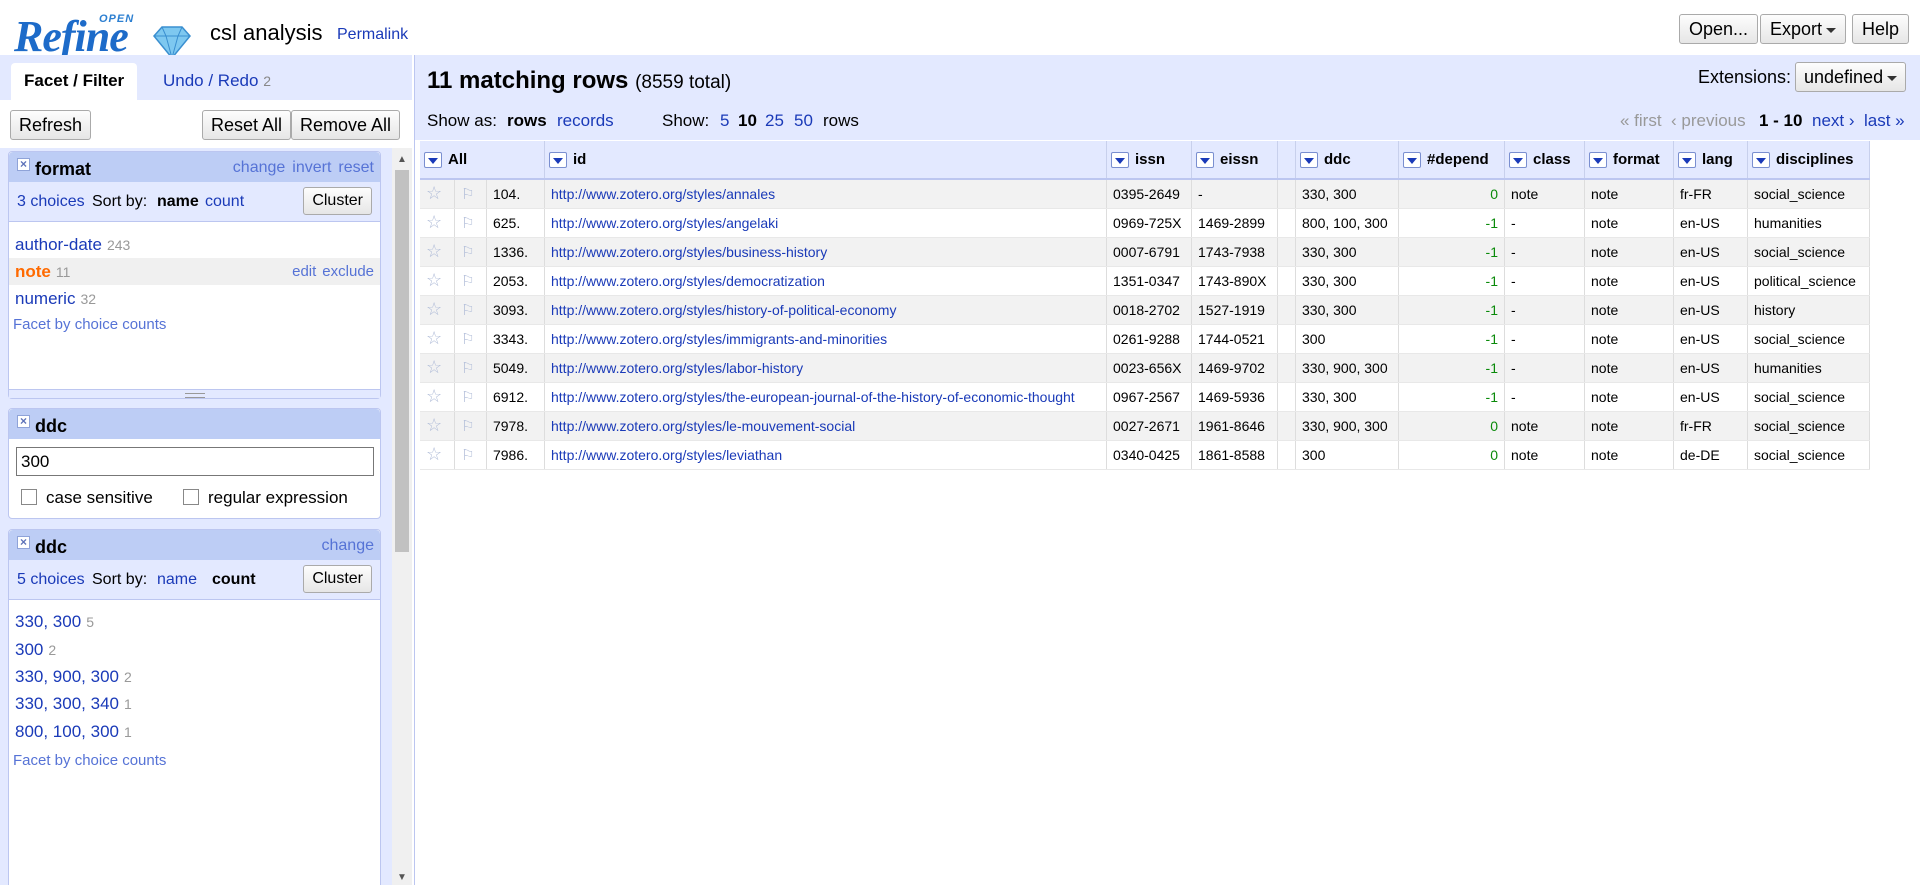 This screenshot has width=1920, height=885. What do you see at coordinates (45, 298) in the screenshot?
I see `facet-choice-label: numeric` at bounding box center [45, 298].